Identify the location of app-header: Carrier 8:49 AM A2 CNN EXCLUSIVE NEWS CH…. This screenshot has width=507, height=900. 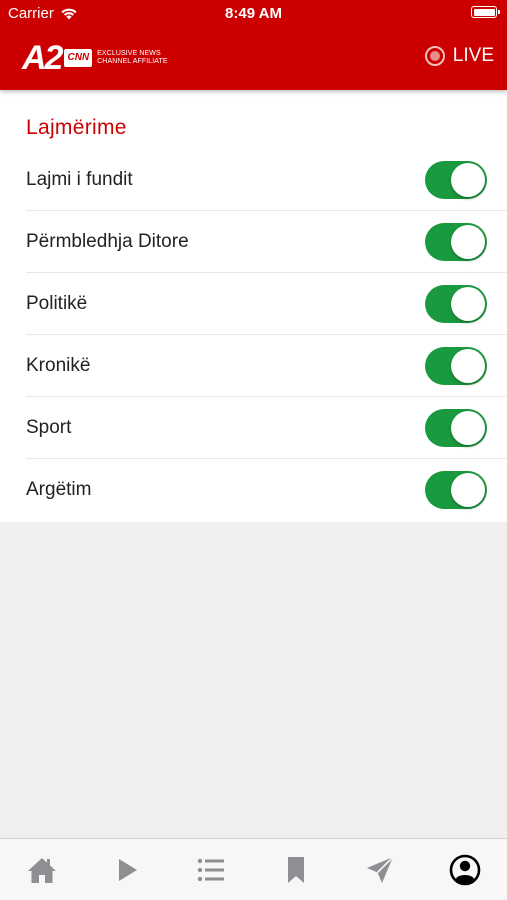
(253, 45).